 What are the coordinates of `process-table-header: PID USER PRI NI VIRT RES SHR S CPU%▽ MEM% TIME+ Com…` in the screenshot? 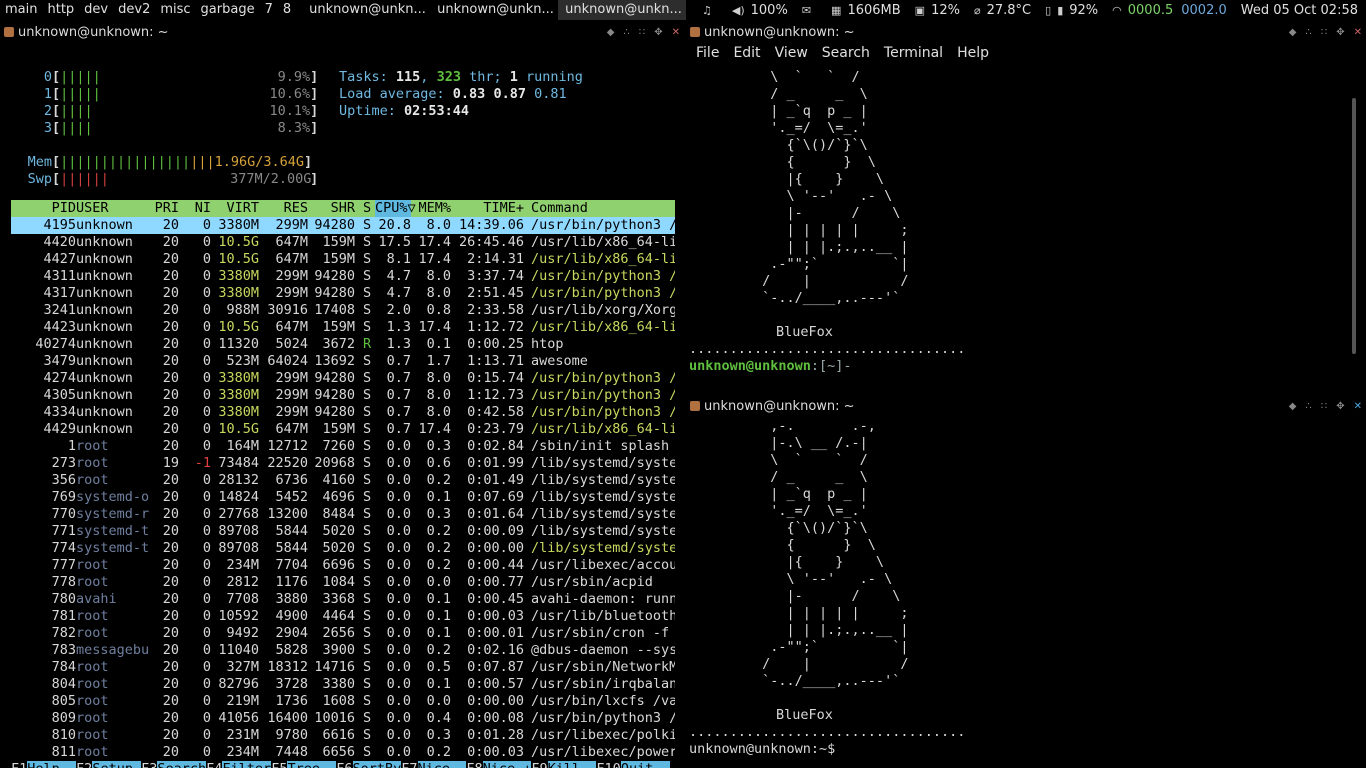 It's located at (343, 208).